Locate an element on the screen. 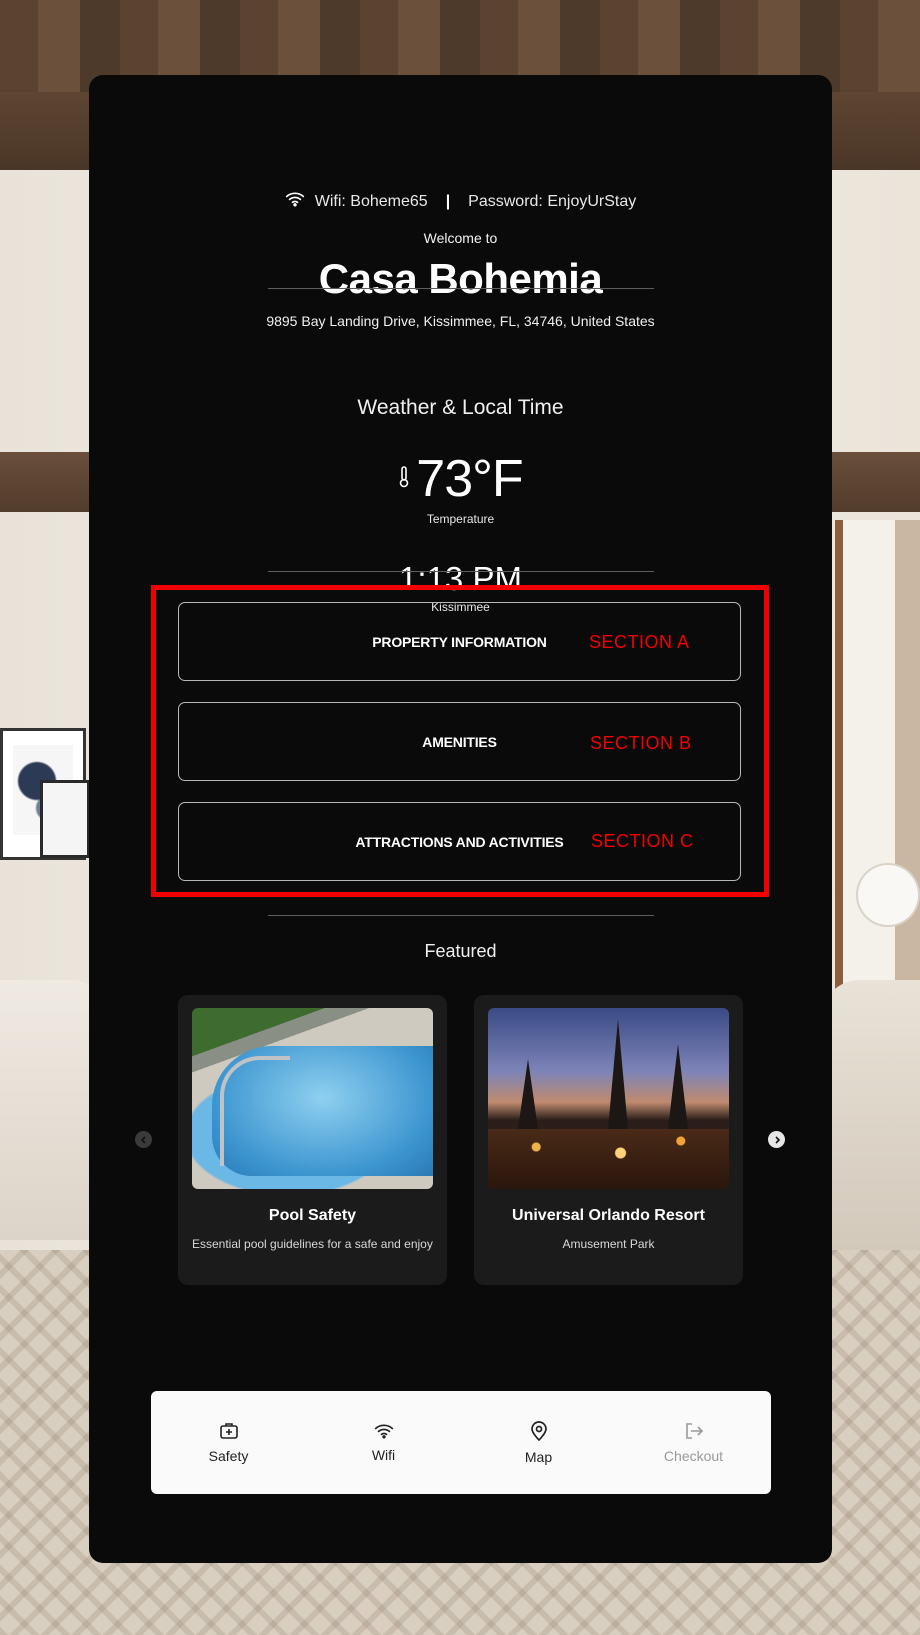 The image size is (920, 1635). pool-rail is located at coordinates (255, 1111).